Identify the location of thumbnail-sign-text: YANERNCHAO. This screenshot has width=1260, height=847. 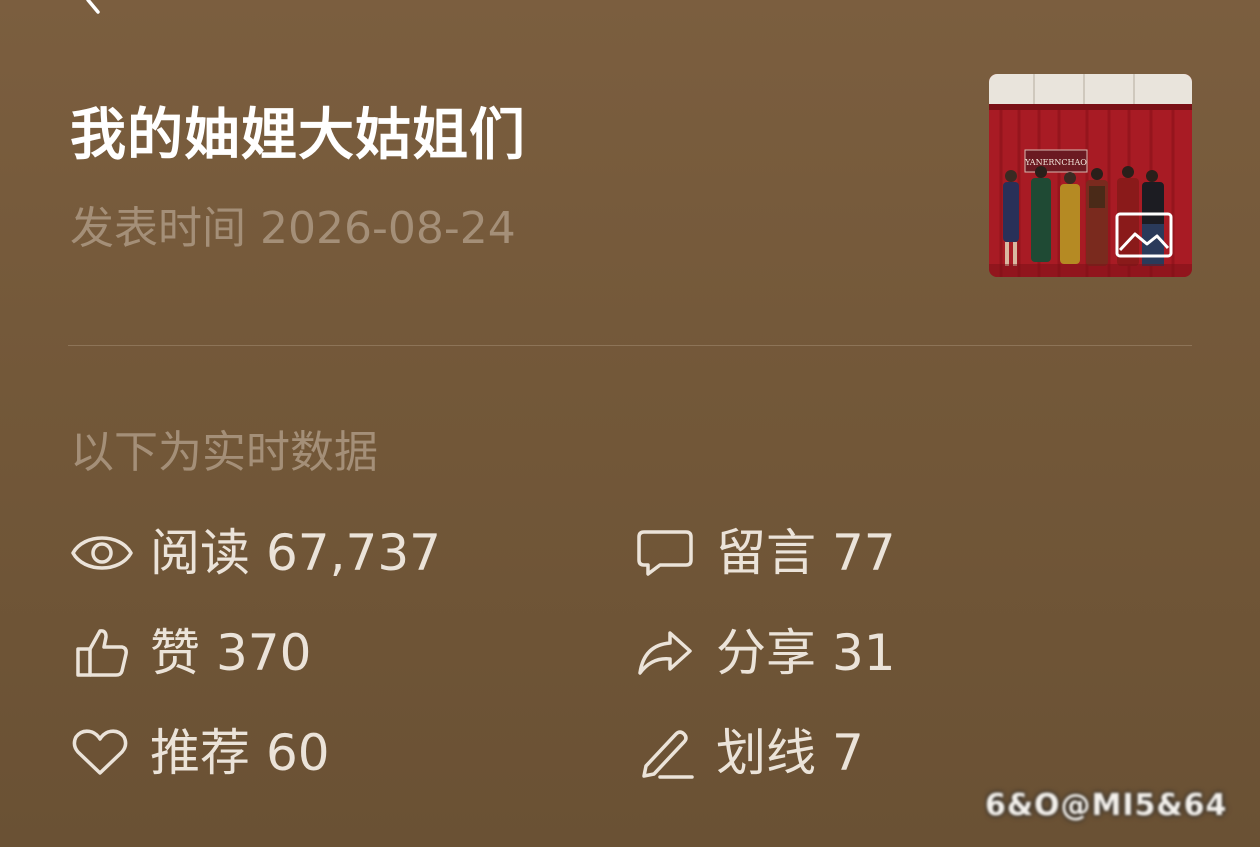
(1055, 162).